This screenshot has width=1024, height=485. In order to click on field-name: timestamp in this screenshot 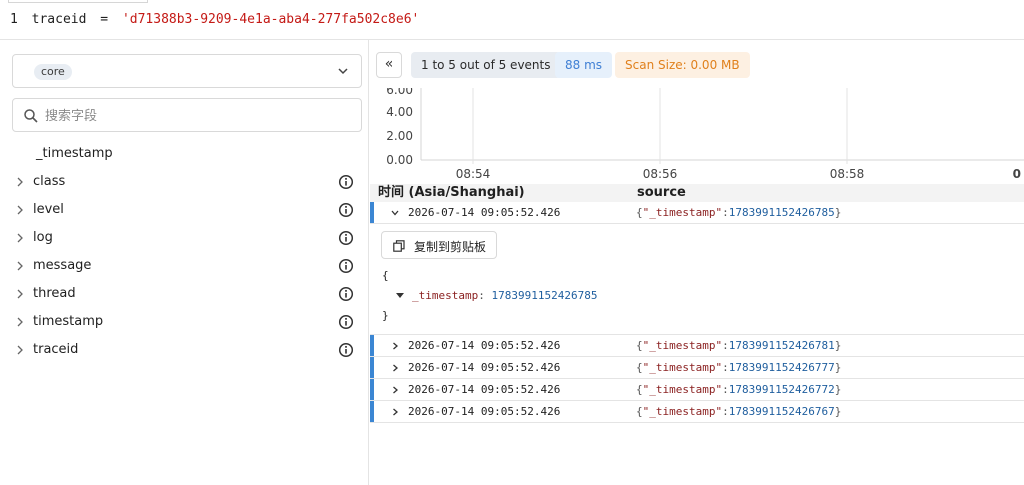, I will do `click(68, 321)`.